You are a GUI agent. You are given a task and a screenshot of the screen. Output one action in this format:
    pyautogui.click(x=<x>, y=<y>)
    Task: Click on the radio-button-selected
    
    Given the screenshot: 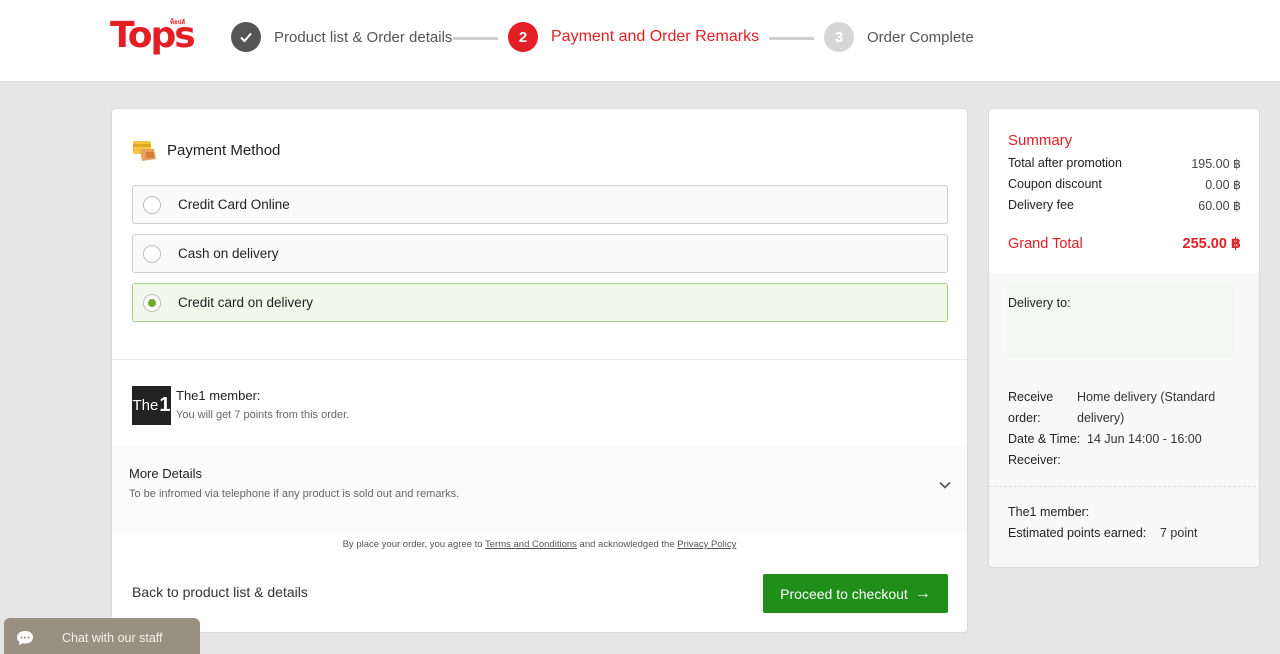 What is the action you would take?
    pyautogui.click(x=152, y=302)
    